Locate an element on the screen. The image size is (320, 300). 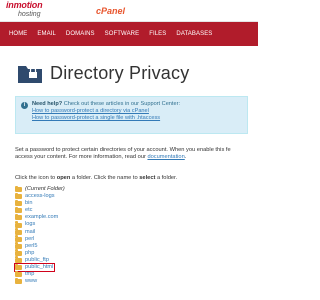
folder-logs: logs is located at coordinates (30, 224).